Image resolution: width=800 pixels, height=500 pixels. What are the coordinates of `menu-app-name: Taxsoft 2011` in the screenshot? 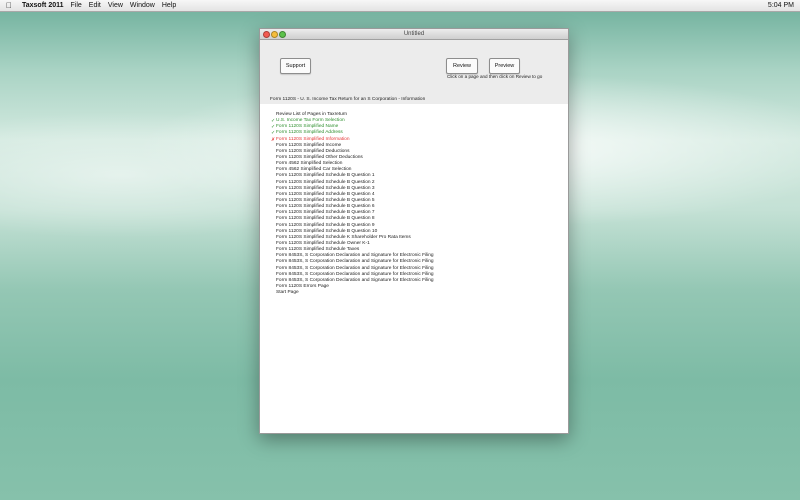 It's located at (43, 5).